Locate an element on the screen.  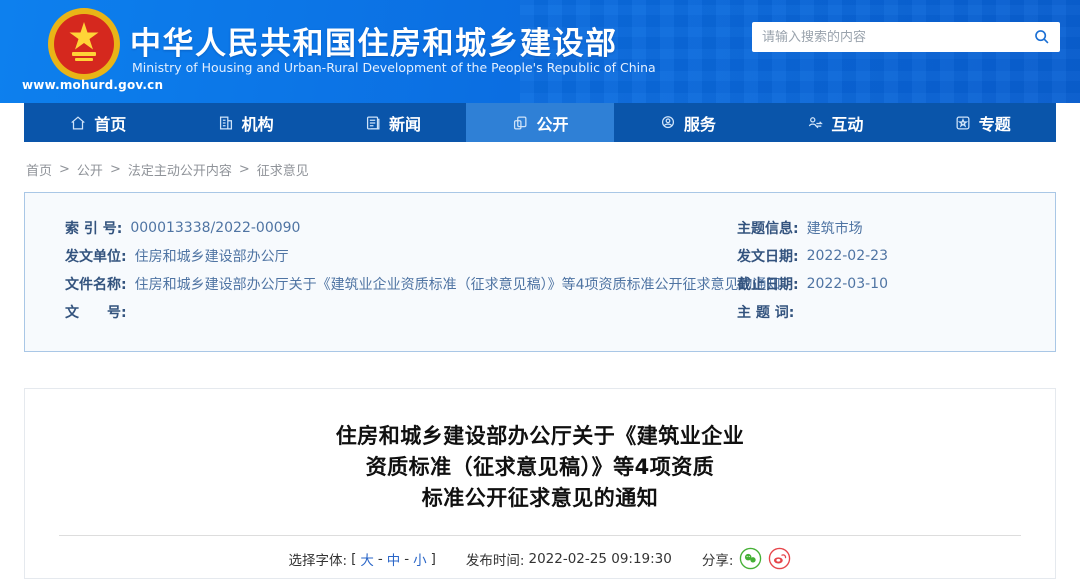
font-size-small-button: 小 is located at coordinates (420, 559).